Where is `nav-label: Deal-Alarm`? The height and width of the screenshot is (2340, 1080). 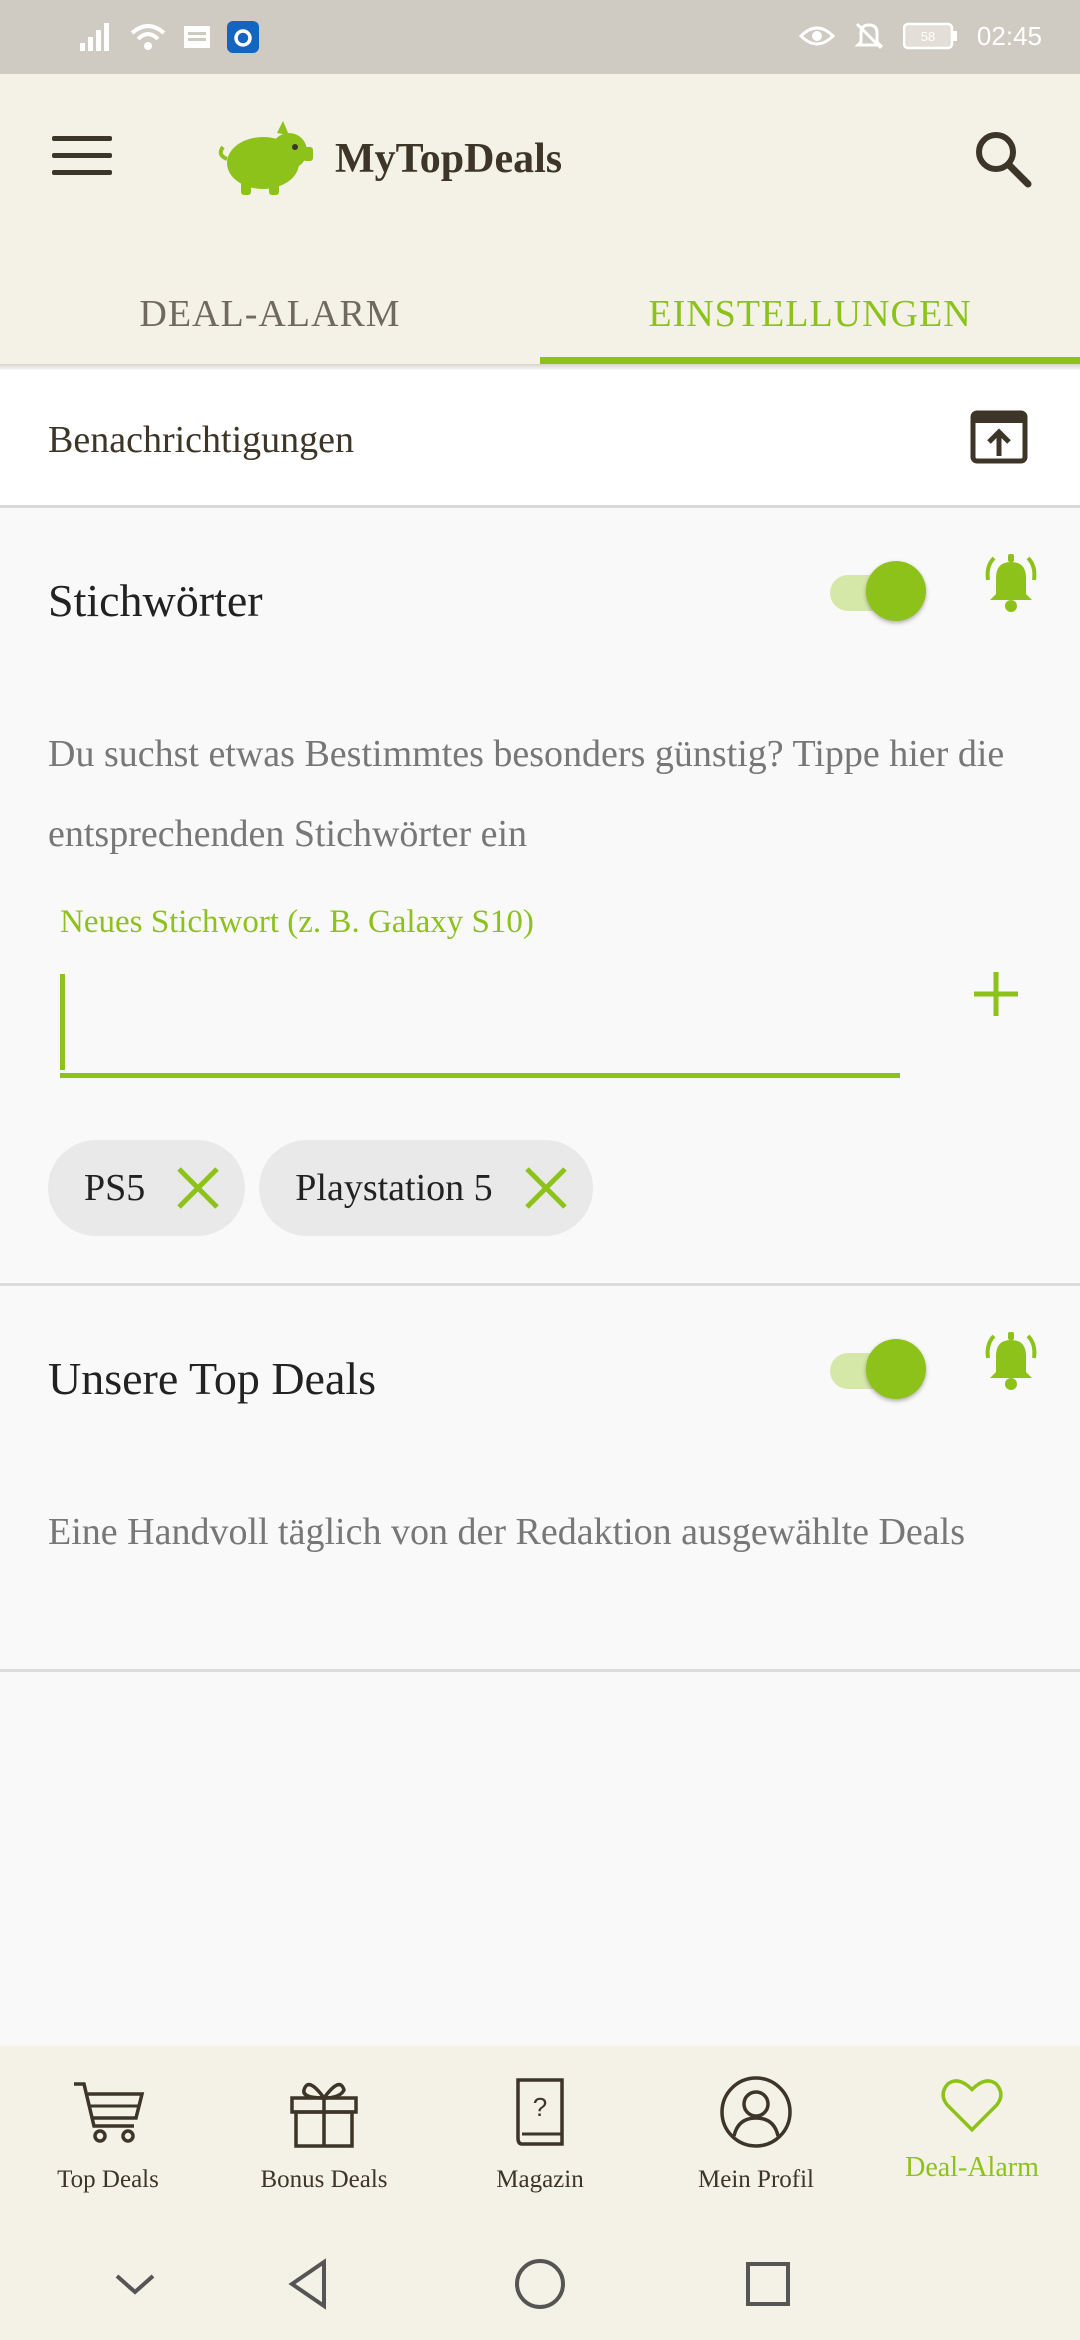 nav-label: Deal-Alarm is located at coordinates (972, 2167).